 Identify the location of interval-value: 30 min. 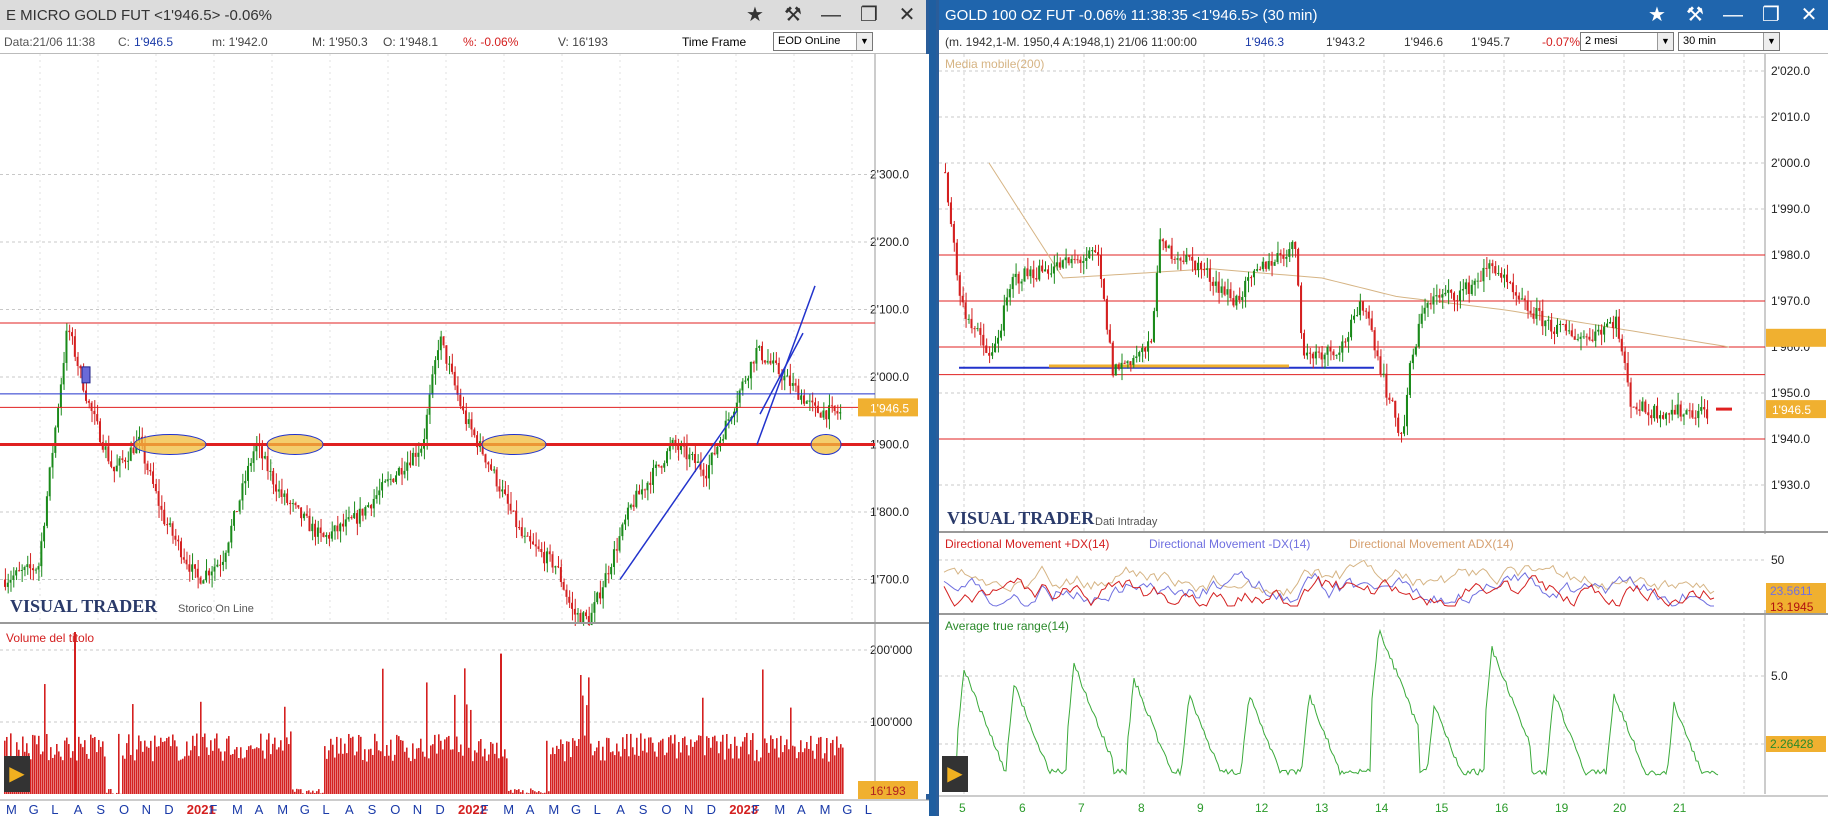
(1700, 41).